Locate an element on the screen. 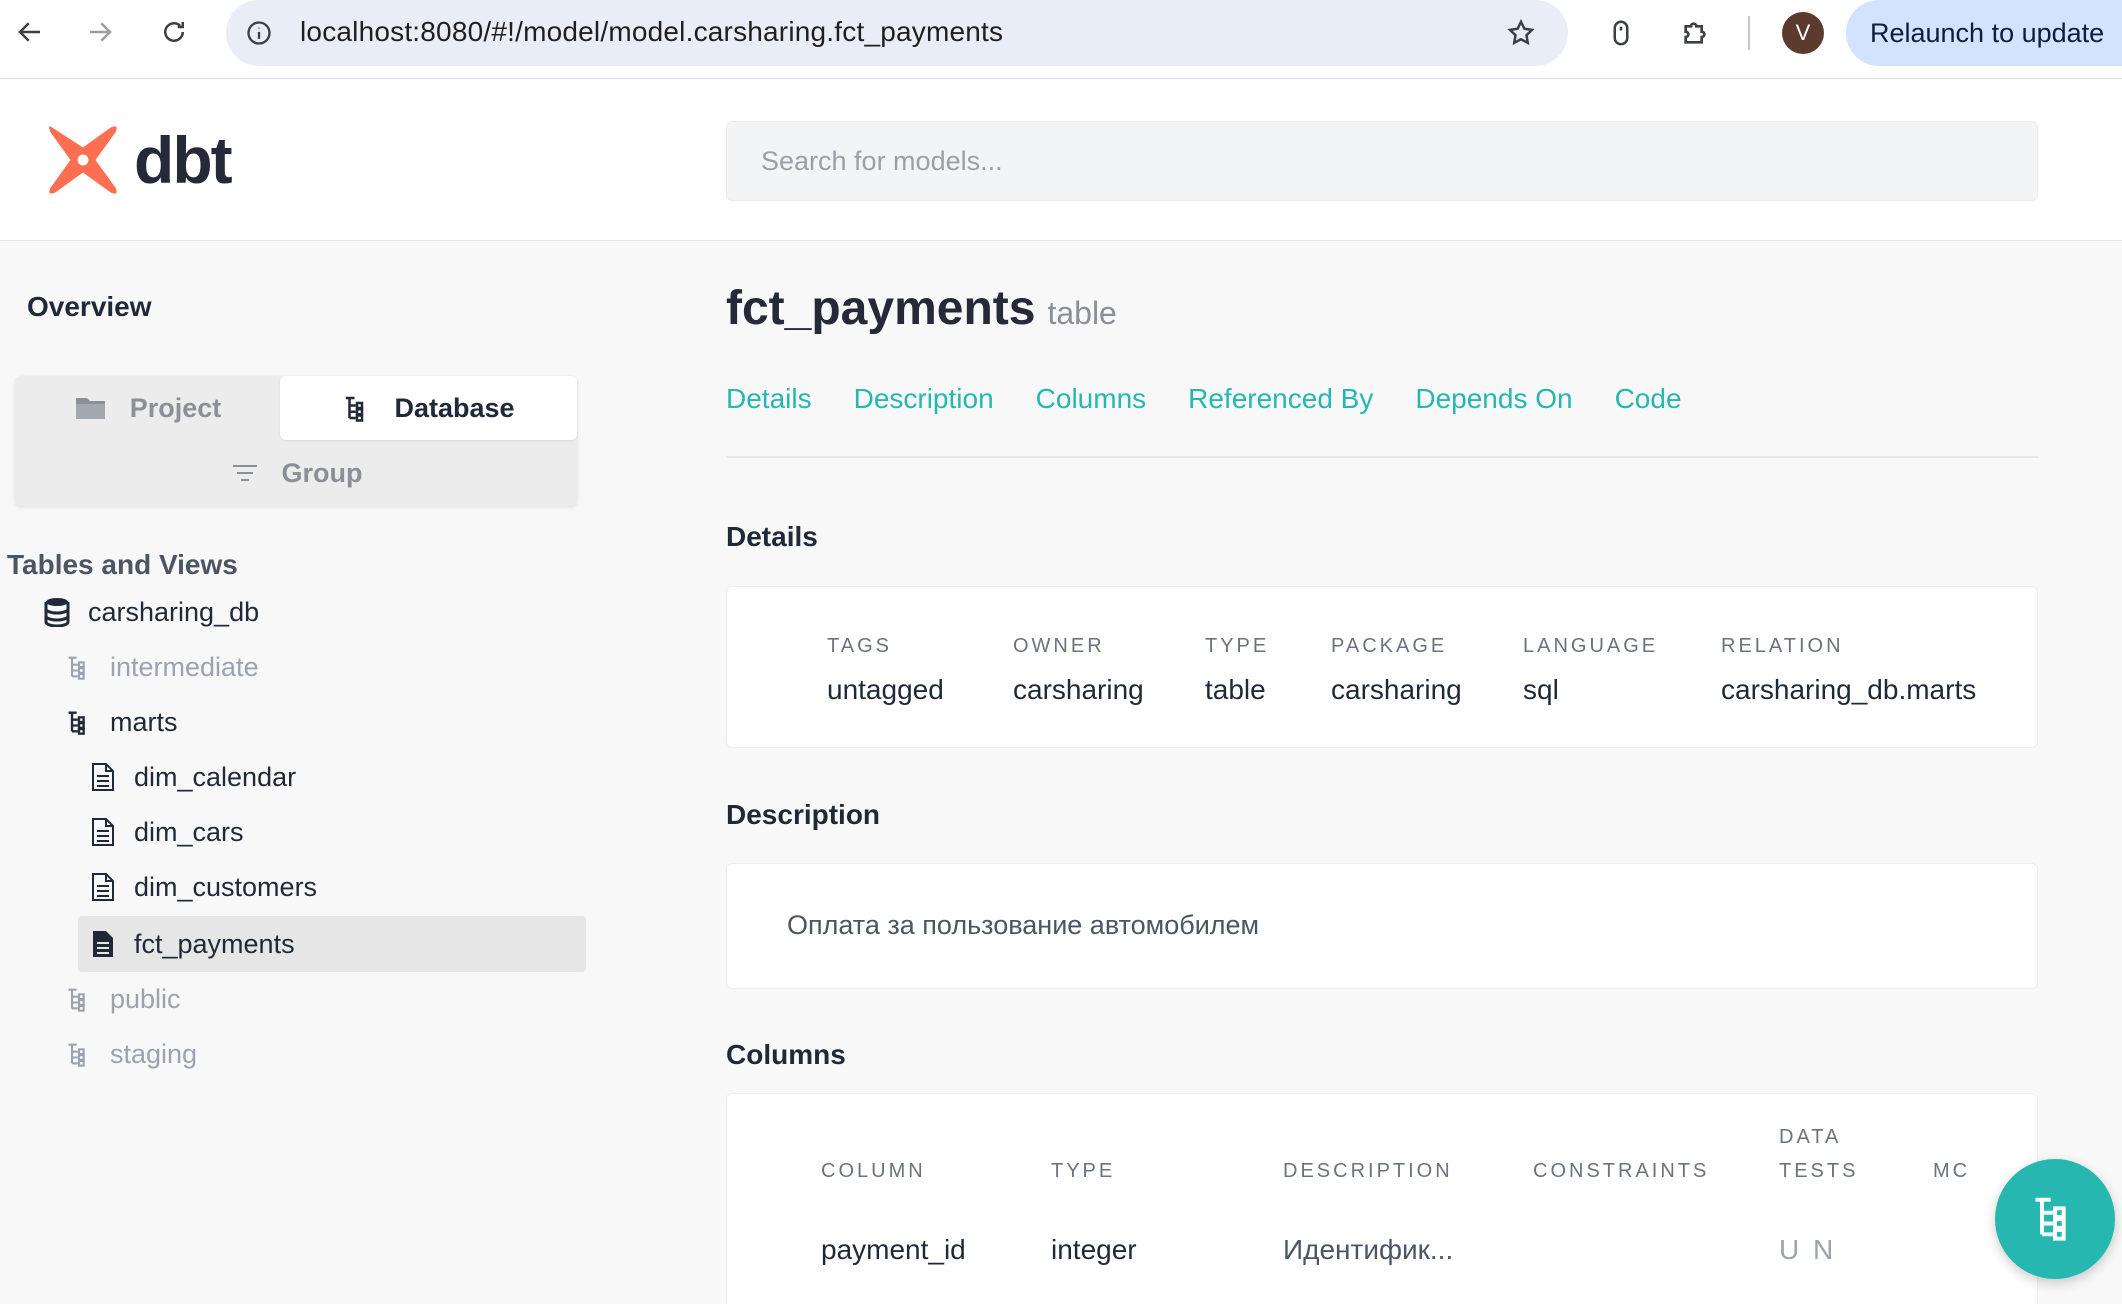 This screenshot has width=2122, height=1304. detail-relation: RELATION carsharing_db.marts is located at coordinates (1849, 670).